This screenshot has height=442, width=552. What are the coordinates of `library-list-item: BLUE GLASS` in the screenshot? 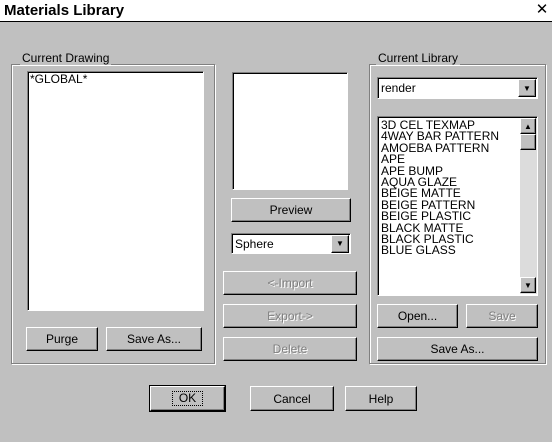 It's located at (449, 250).